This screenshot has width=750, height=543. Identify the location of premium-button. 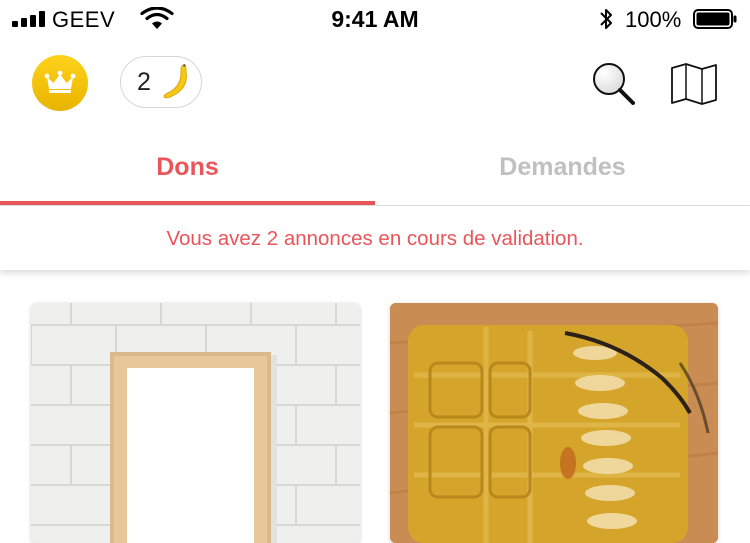
(60, 83).